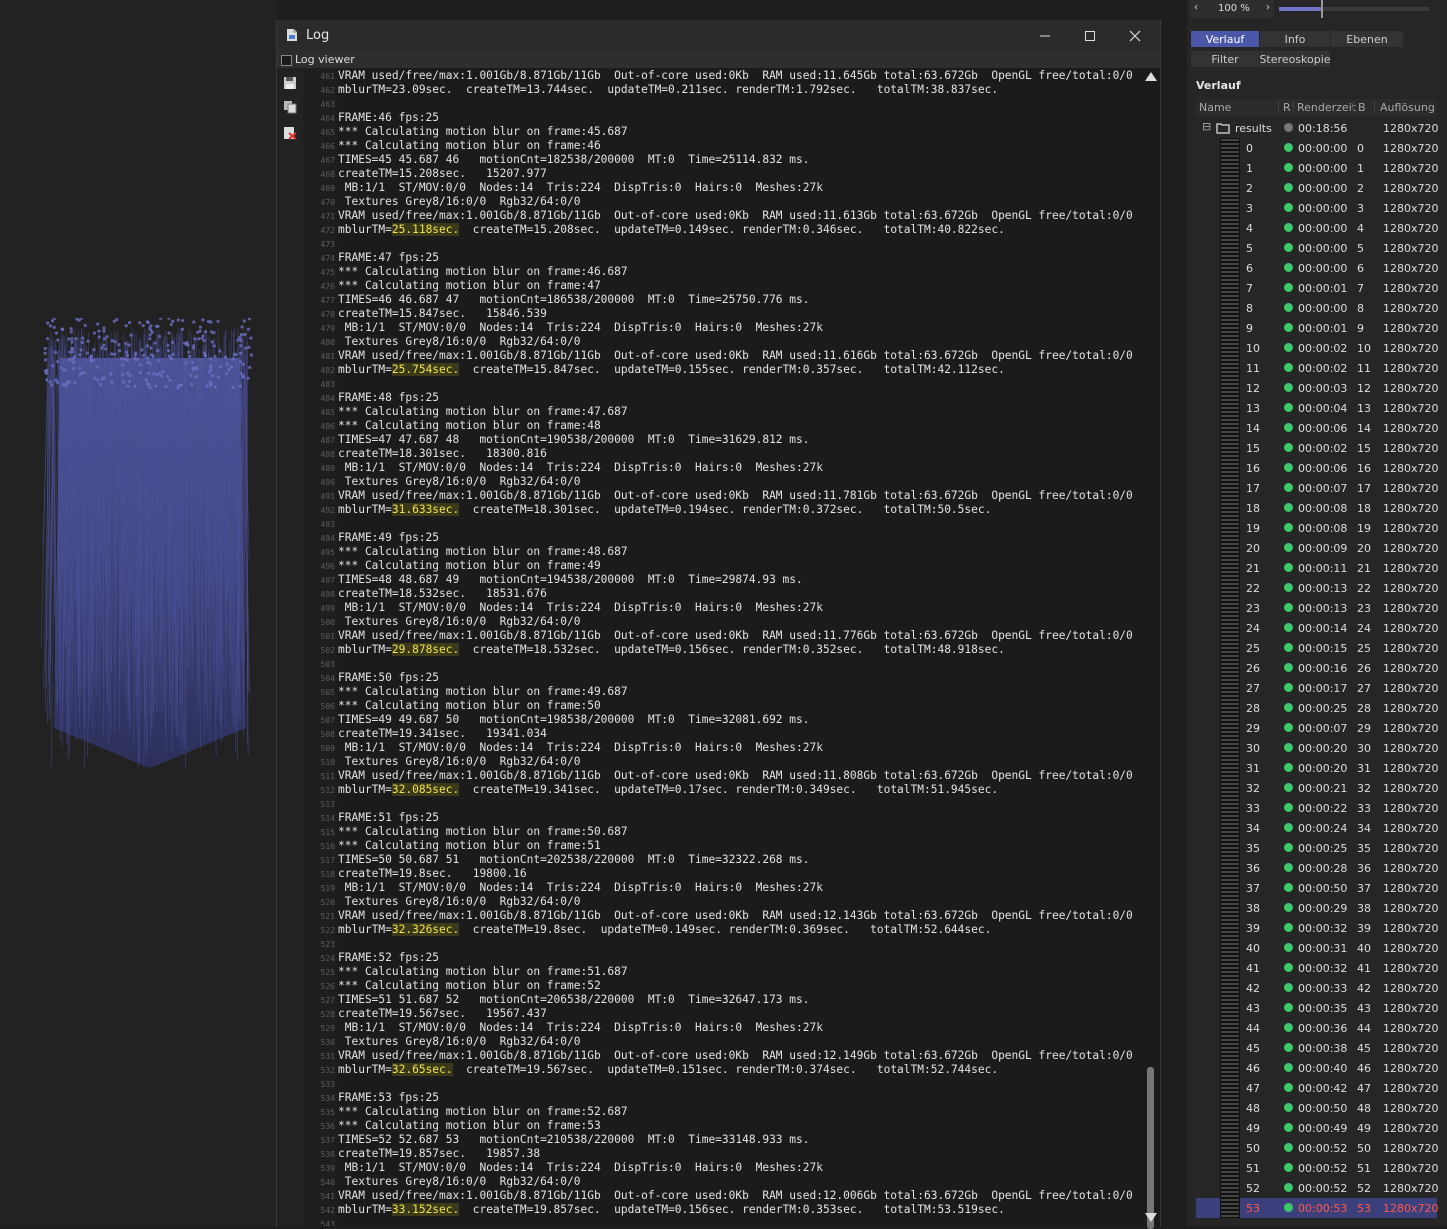 This screenshot has height=1229, width=1447. What do you see at coordinates (319, 258) in the screenshot?
I see `log-line: 474FRAME:47 fps:25` at bounding box center [319, 258].